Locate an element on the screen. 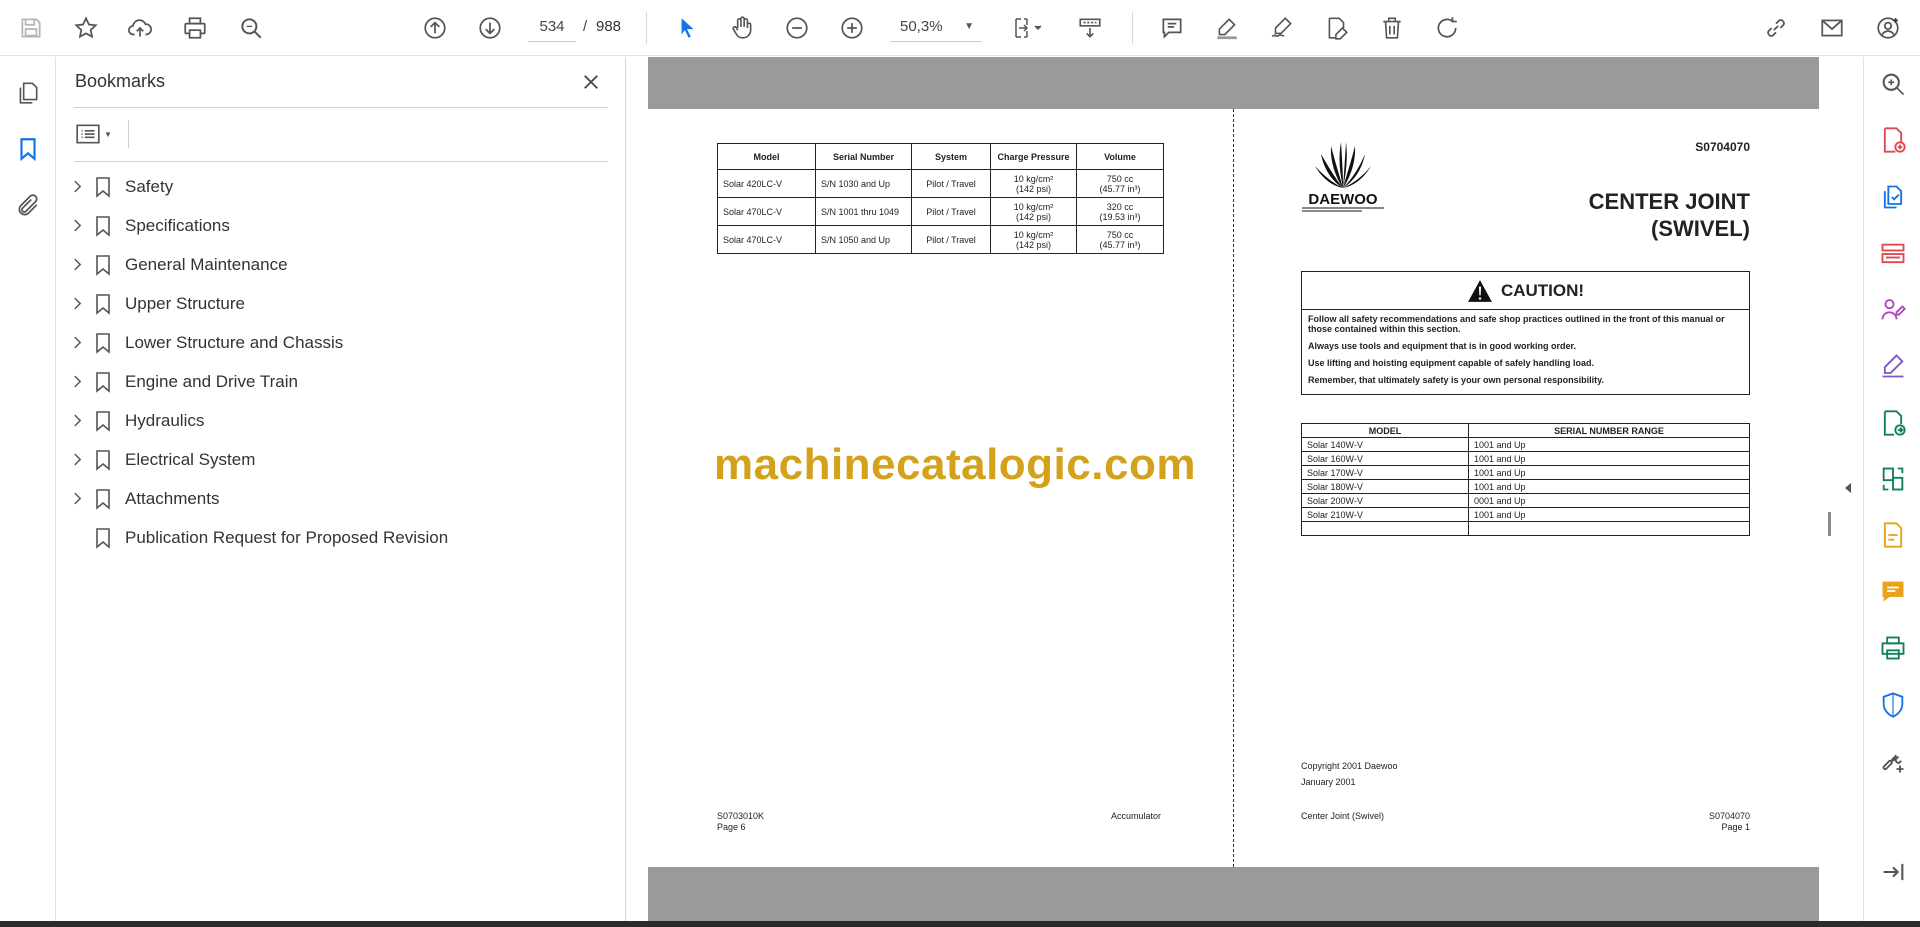 Image resolution: width=1920 pixels, height=927 pixels. draw-signature-icon is located at coordinates (1282, 28).